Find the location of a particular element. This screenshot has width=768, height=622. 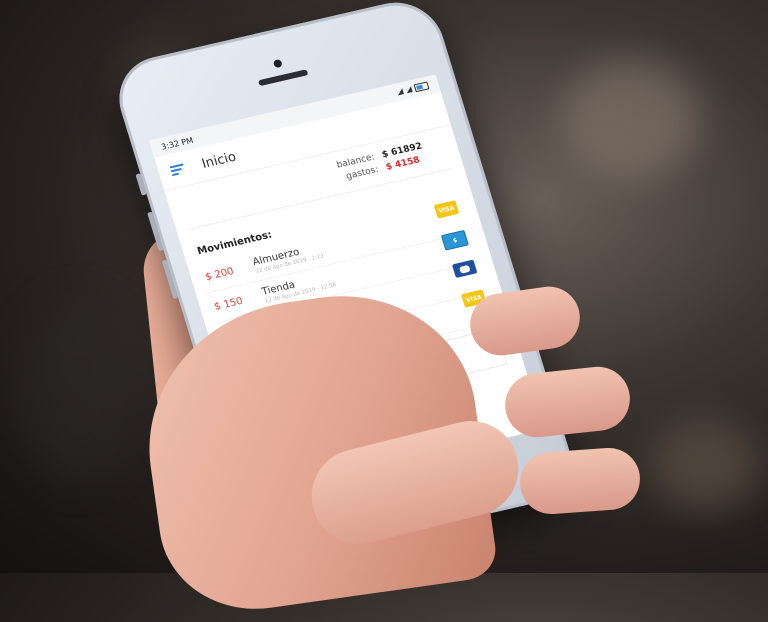

movement-amount: $ 150 is located at coordinates (228, 304).